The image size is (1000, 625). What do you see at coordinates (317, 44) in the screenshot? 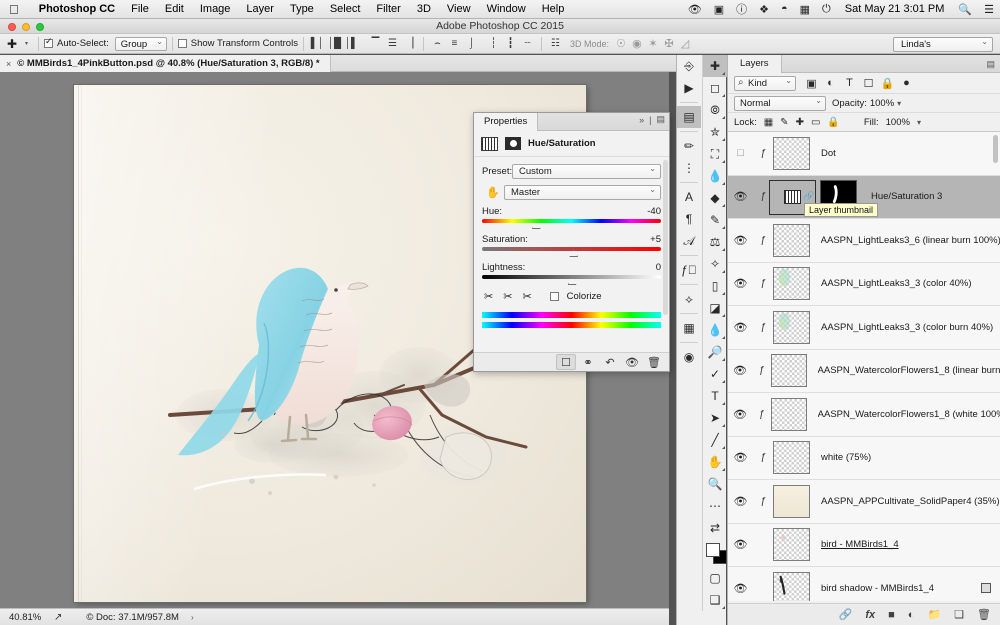
I see `align-left-edges-icon: ▌│` at bounding box center [317, 44].